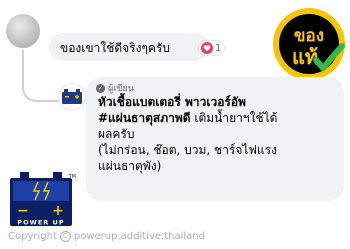 The height and width of the screenshot is (249, 350). What do you see at coordinates (305, 57) in the screenshot?
I see `badge-line2: แท้` at bounding box center [305, 57].